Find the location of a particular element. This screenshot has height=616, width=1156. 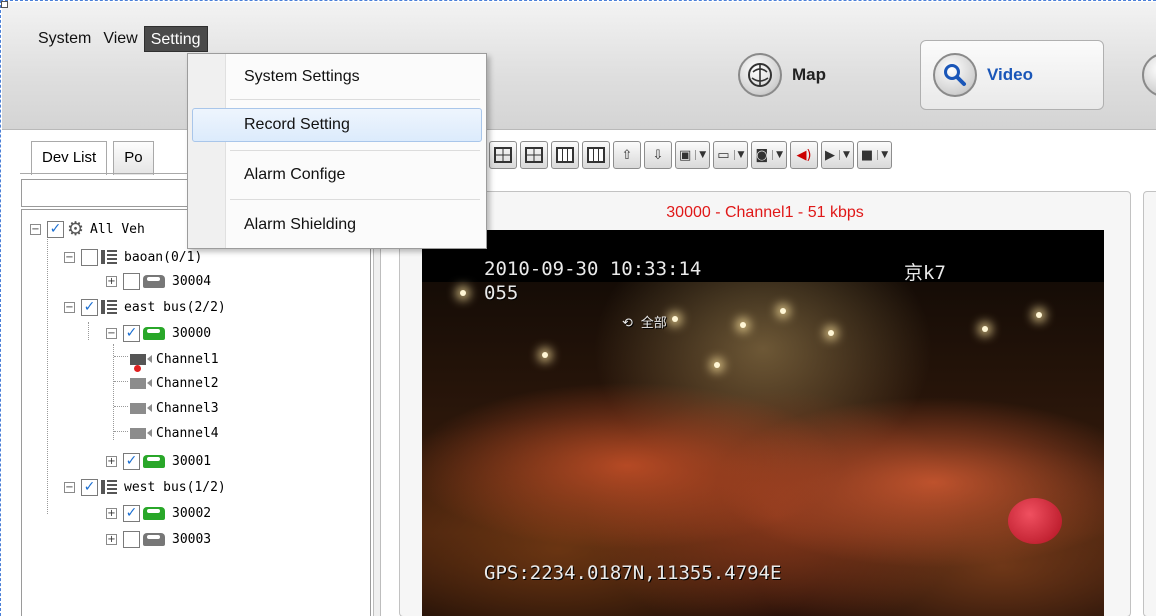

camera-icon: ◙ is located at coordinates (762, 155).